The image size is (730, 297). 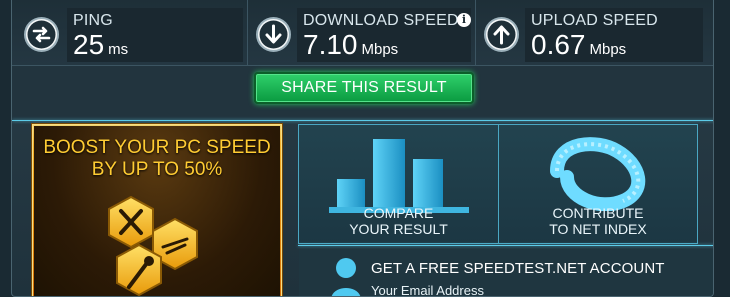 I want to click on ping-unit: ms, so click(x=118, y=49).